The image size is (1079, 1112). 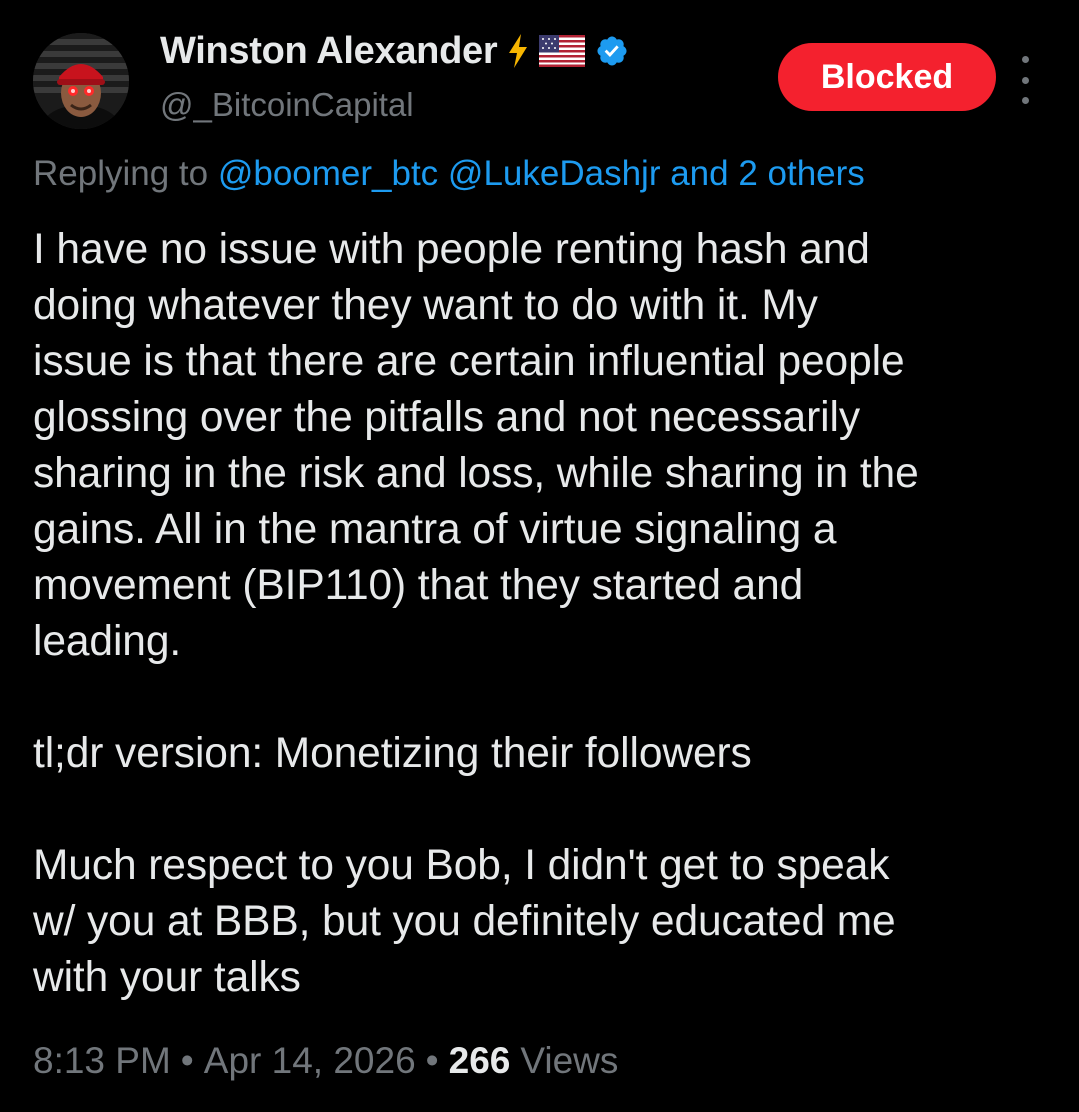 I want to click on avatar-image, so click(x=81, y=81).